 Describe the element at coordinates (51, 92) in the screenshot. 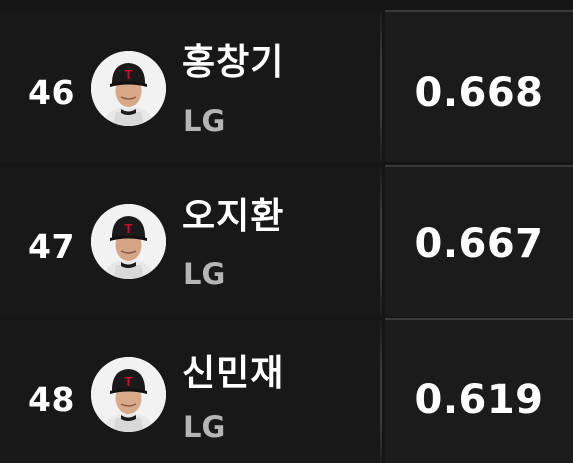

I see `rank-number: 46` at that location.